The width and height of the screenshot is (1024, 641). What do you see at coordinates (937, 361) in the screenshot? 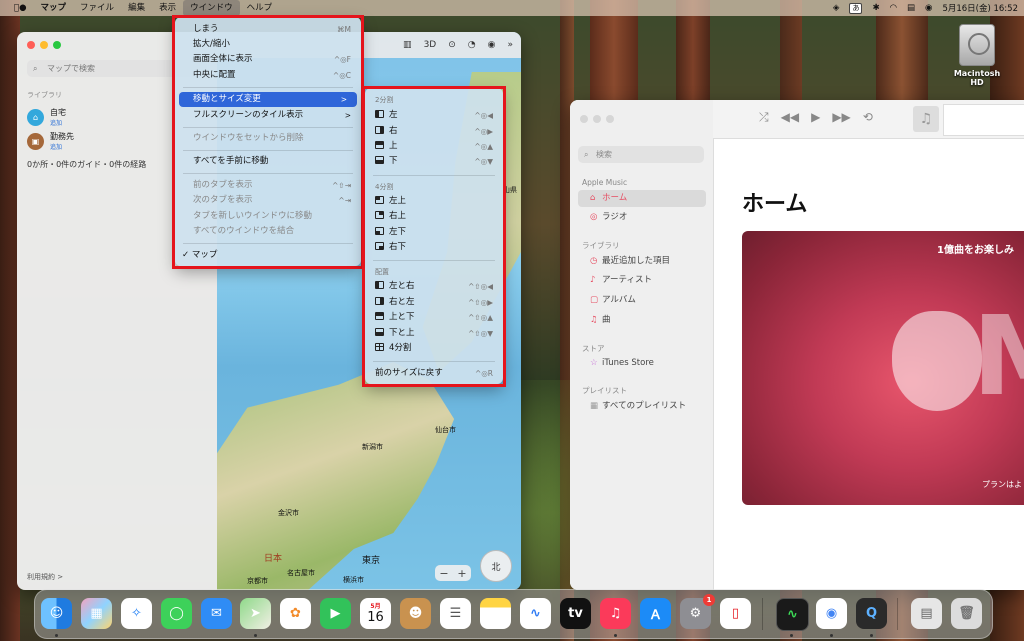
I see `apple-logo-icon` at bounding box center [937, 361].